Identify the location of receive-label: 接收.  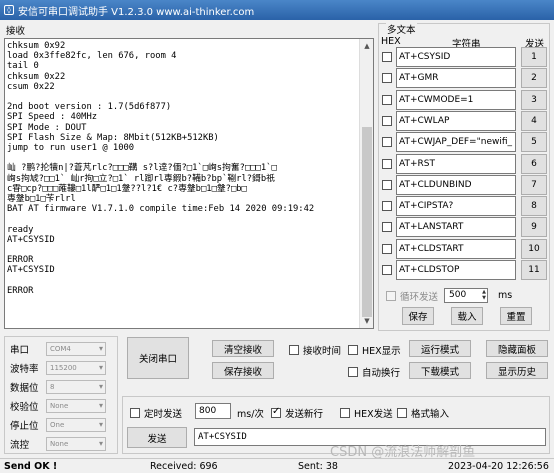
(16, 31).